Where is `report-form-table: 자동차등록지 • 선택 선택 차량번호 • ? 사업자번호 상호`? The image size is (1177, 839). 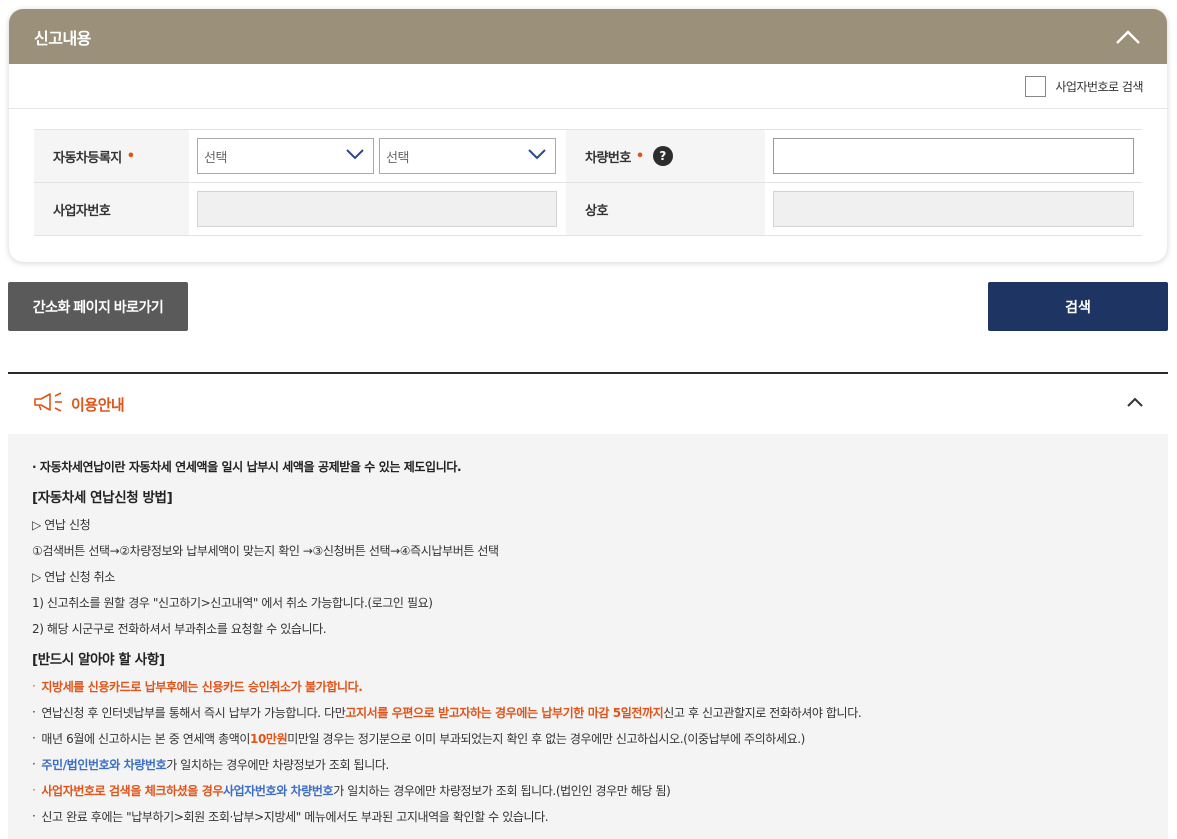
report-form-table: 자동차등록지 • 선택 선택 차량번호 • ? 사업자번호 상호 is located at coordinates (588, 182).